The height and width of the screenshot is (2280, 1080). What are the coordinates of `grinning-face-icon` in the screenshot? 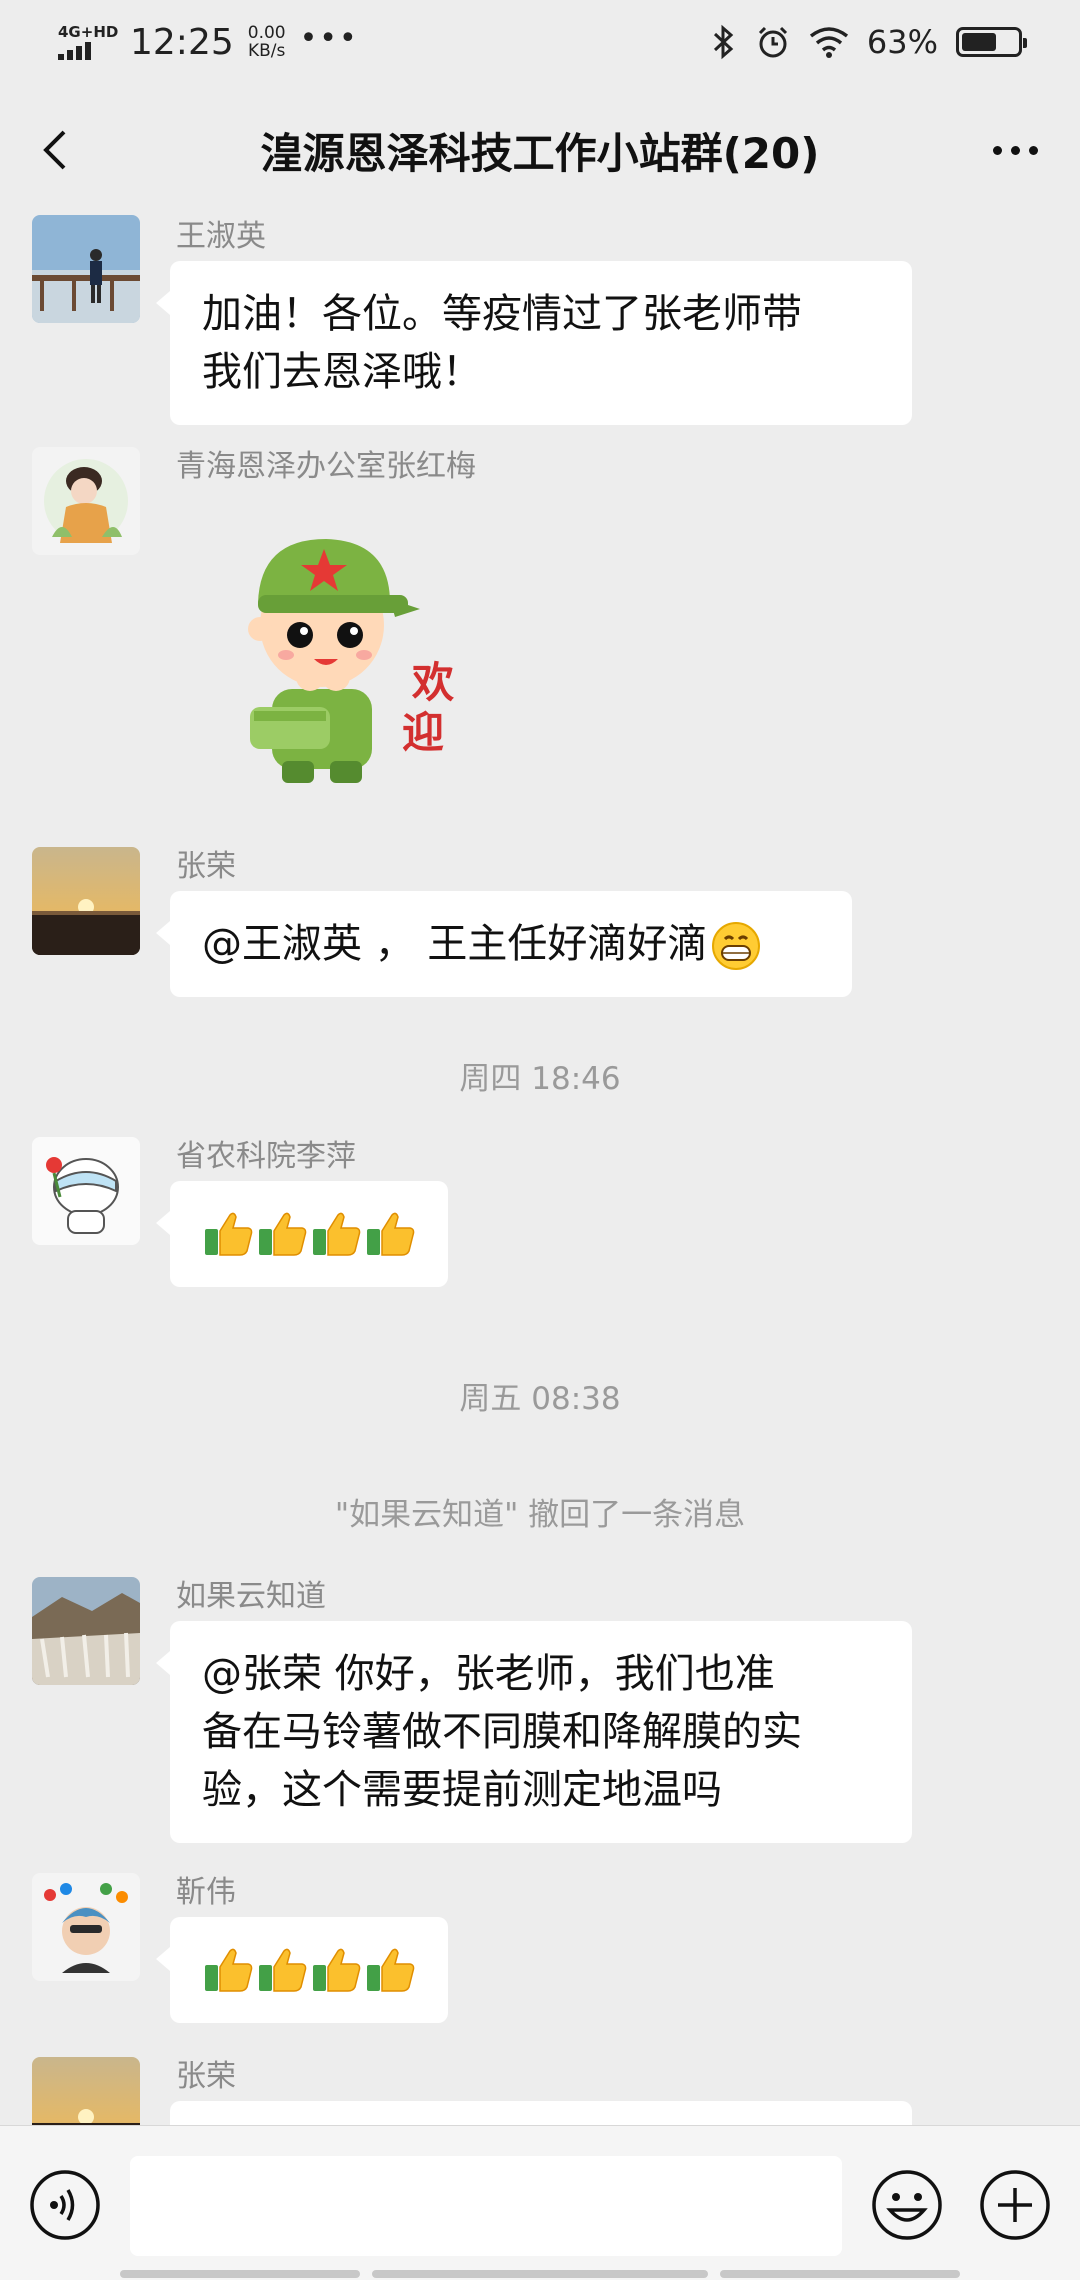 It's located at (736, 946).